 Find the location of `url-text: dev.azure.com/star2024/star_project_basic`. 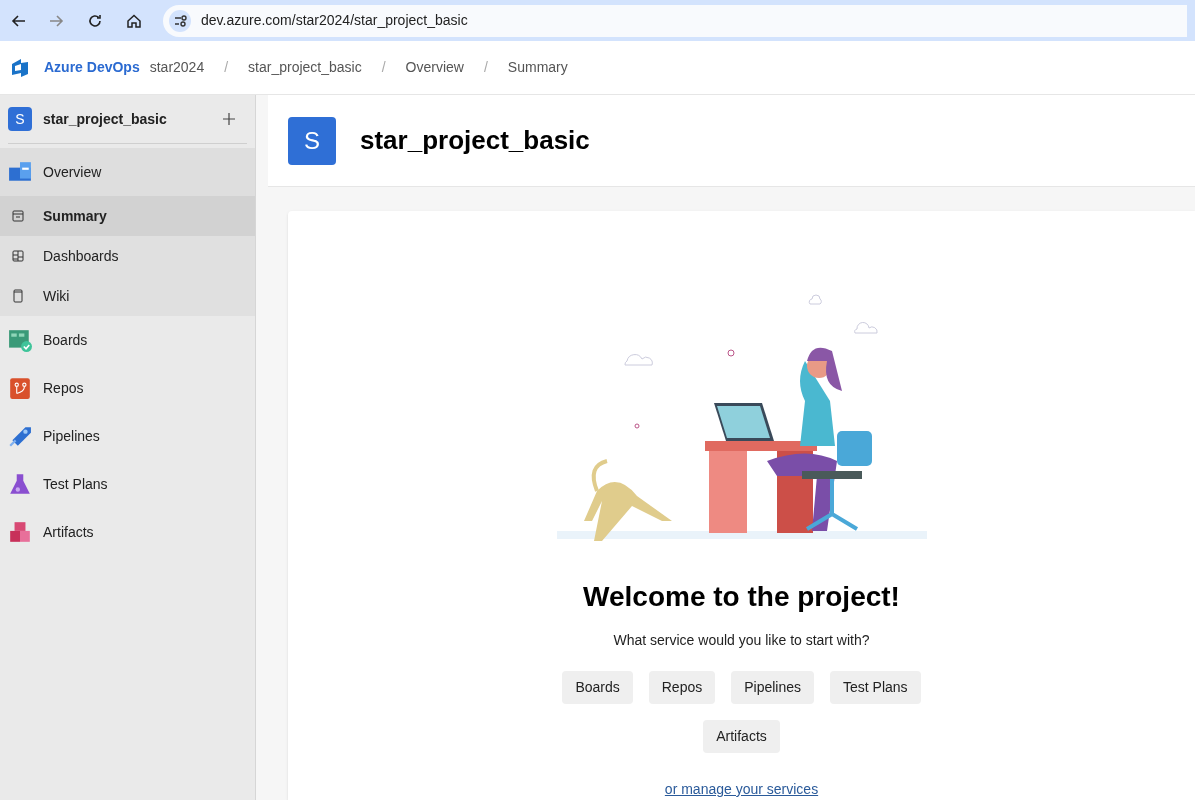

url-text: dev.azure.com/star2024/star_project_basic is located at coordinates (334, 20).